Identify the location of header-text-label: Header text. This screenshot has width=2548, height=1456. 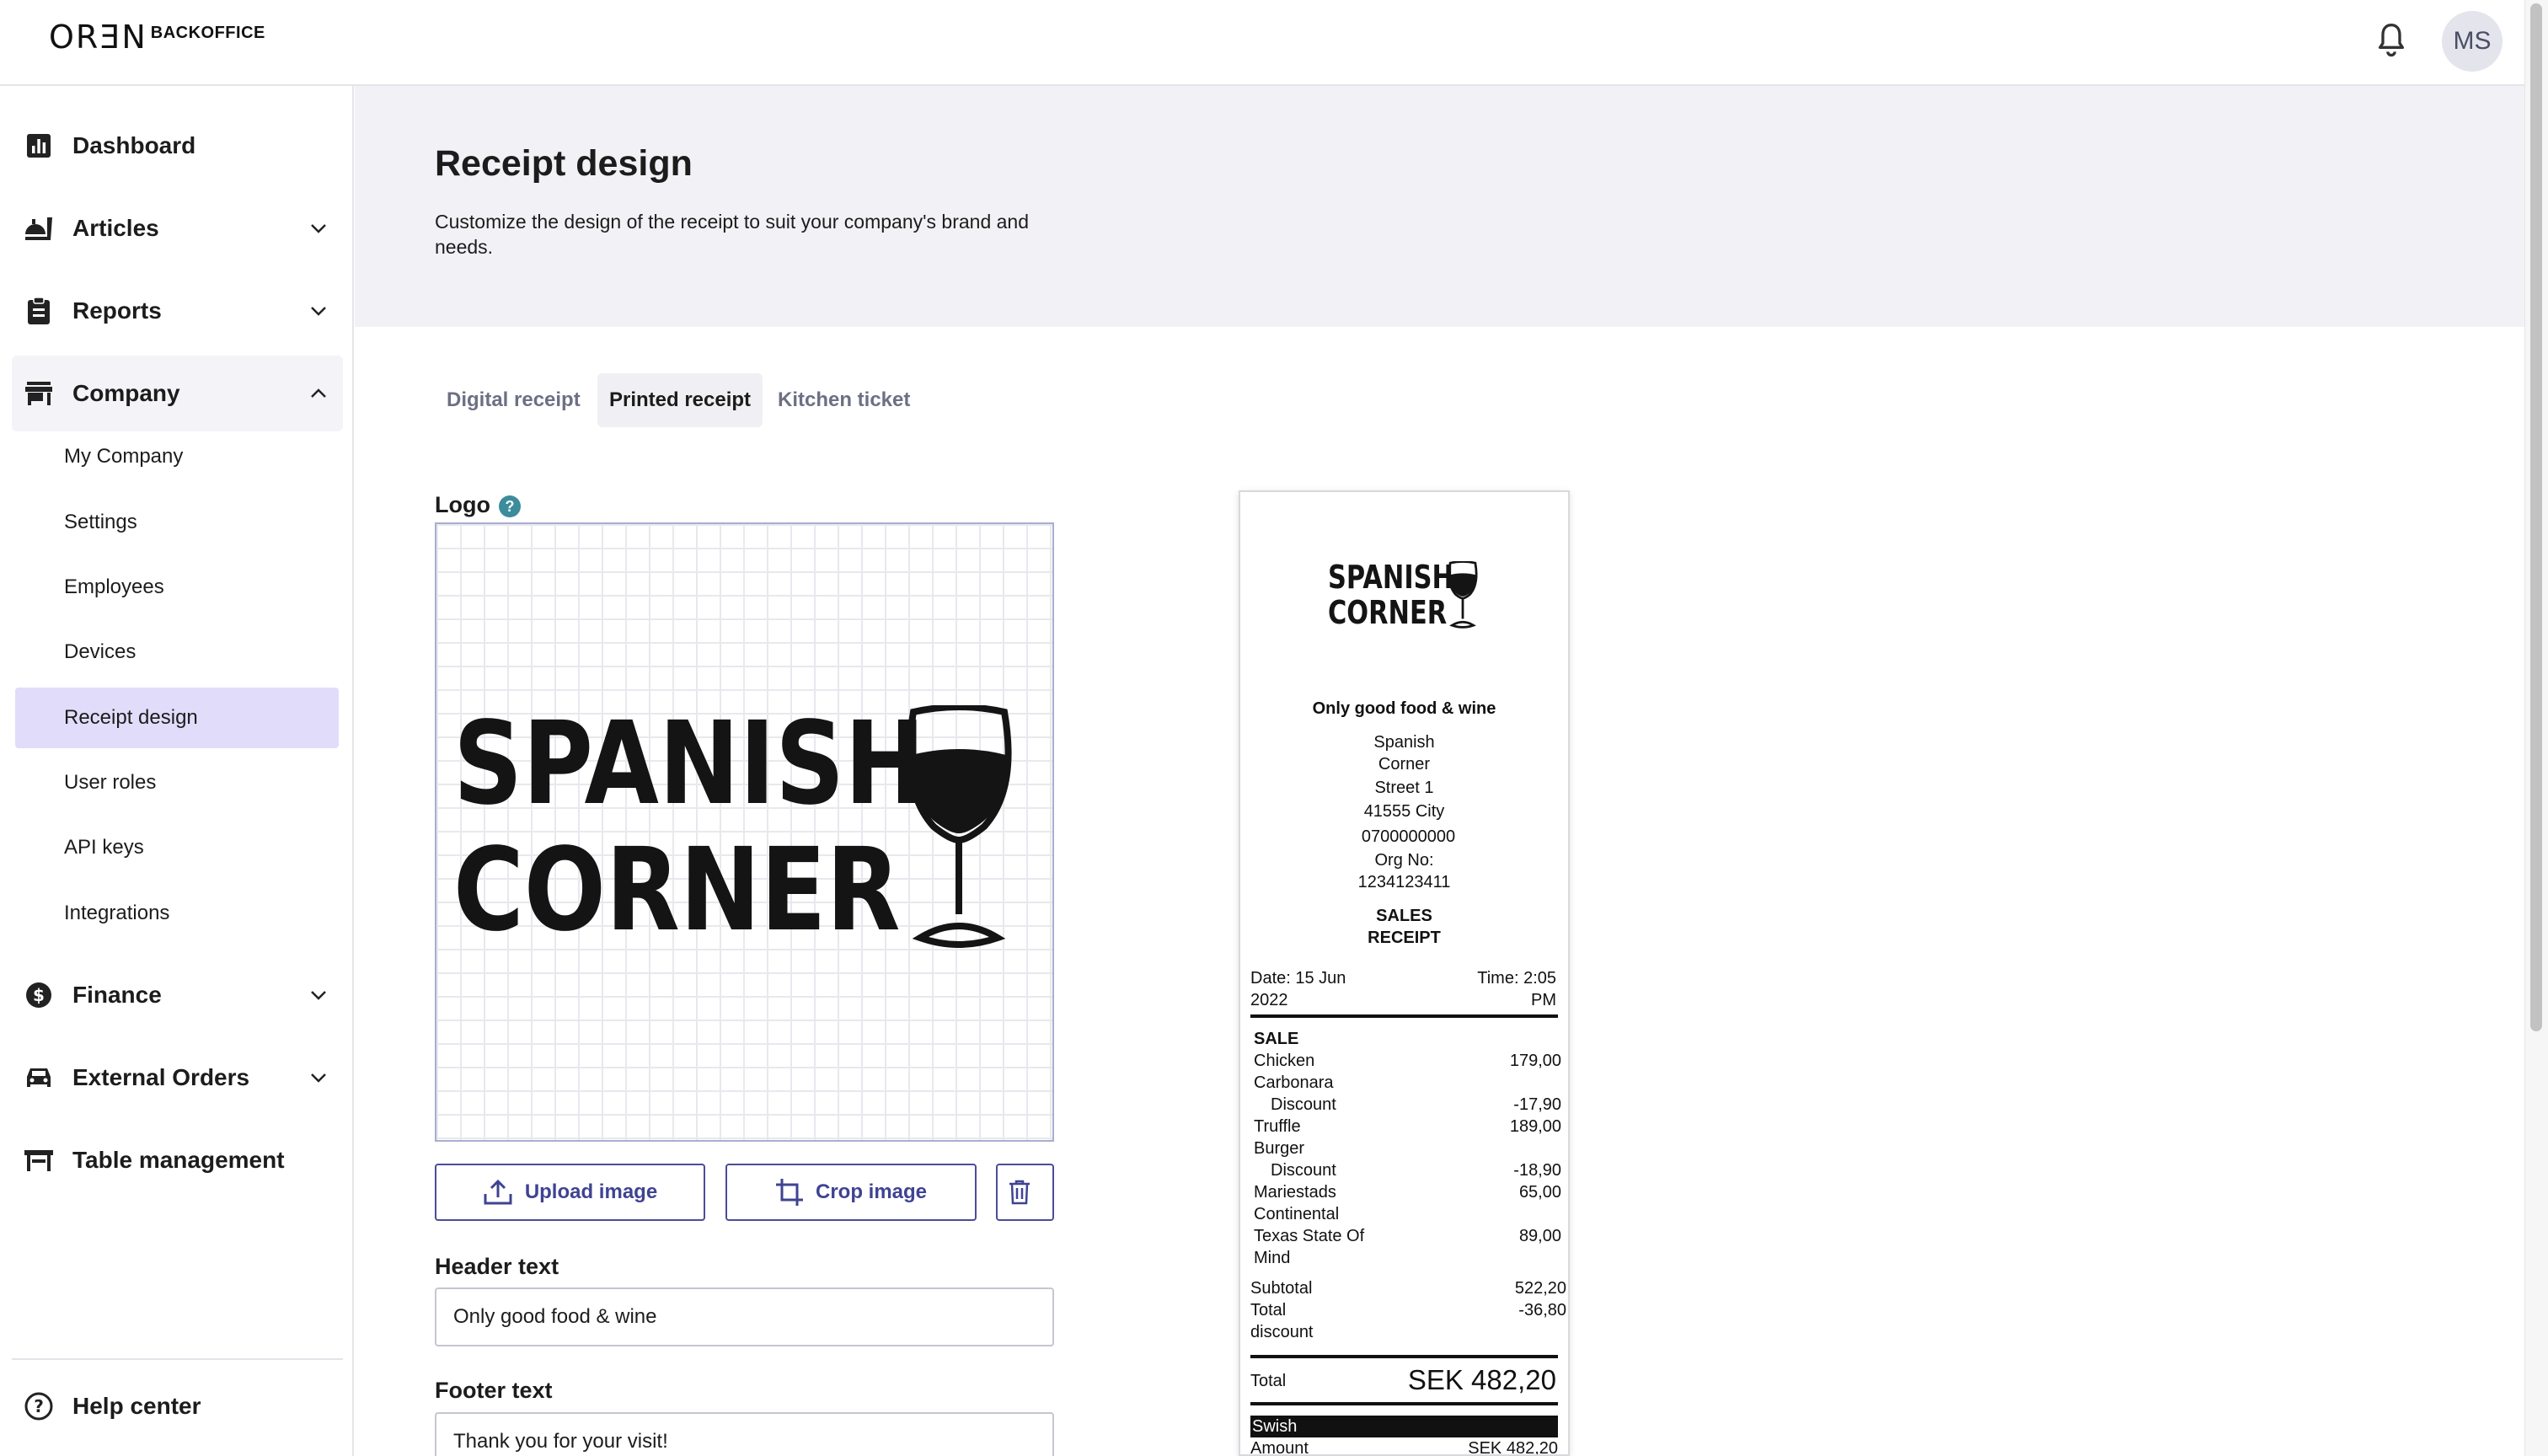
(497, 1266).